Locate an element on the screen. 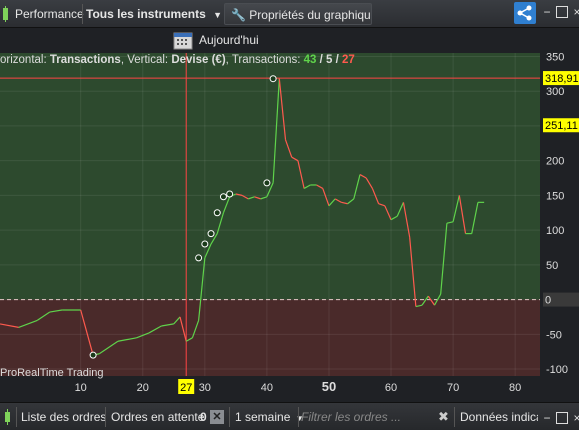 The width and height of the screenshot is (579, 430). orders-list-tab: Liste des ordres is located at coordinates (63, 417).